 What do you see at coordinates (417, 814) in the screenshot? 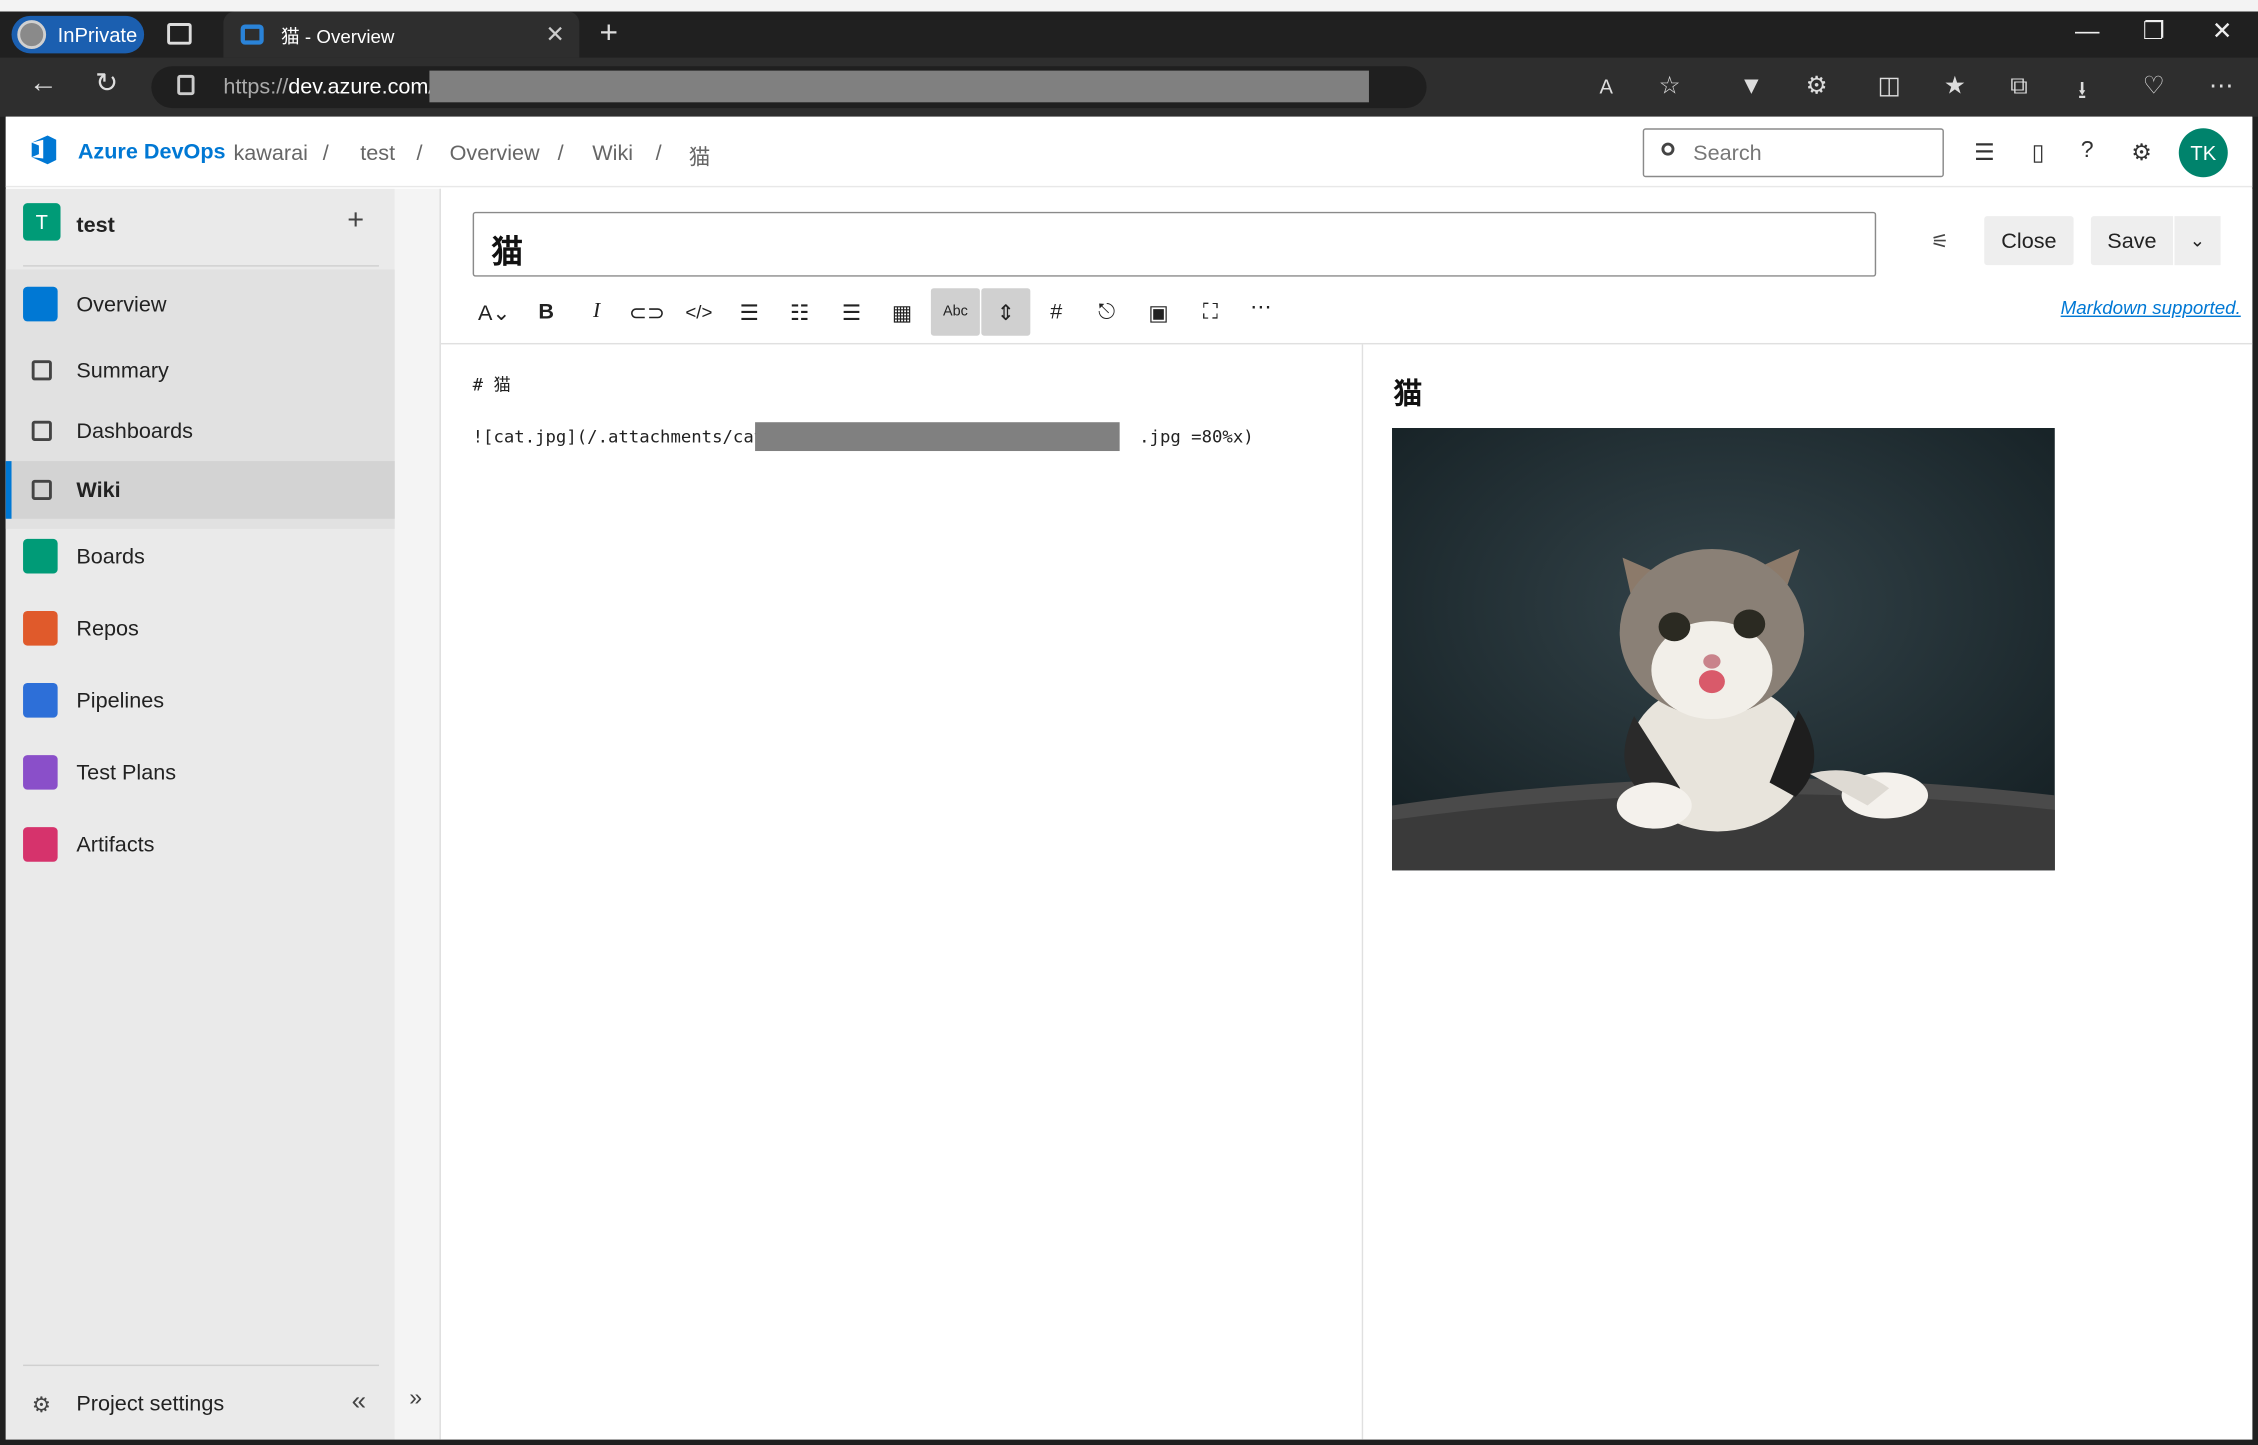
I see `wiki-tree-rail: »` at bounding box center [417, 814].